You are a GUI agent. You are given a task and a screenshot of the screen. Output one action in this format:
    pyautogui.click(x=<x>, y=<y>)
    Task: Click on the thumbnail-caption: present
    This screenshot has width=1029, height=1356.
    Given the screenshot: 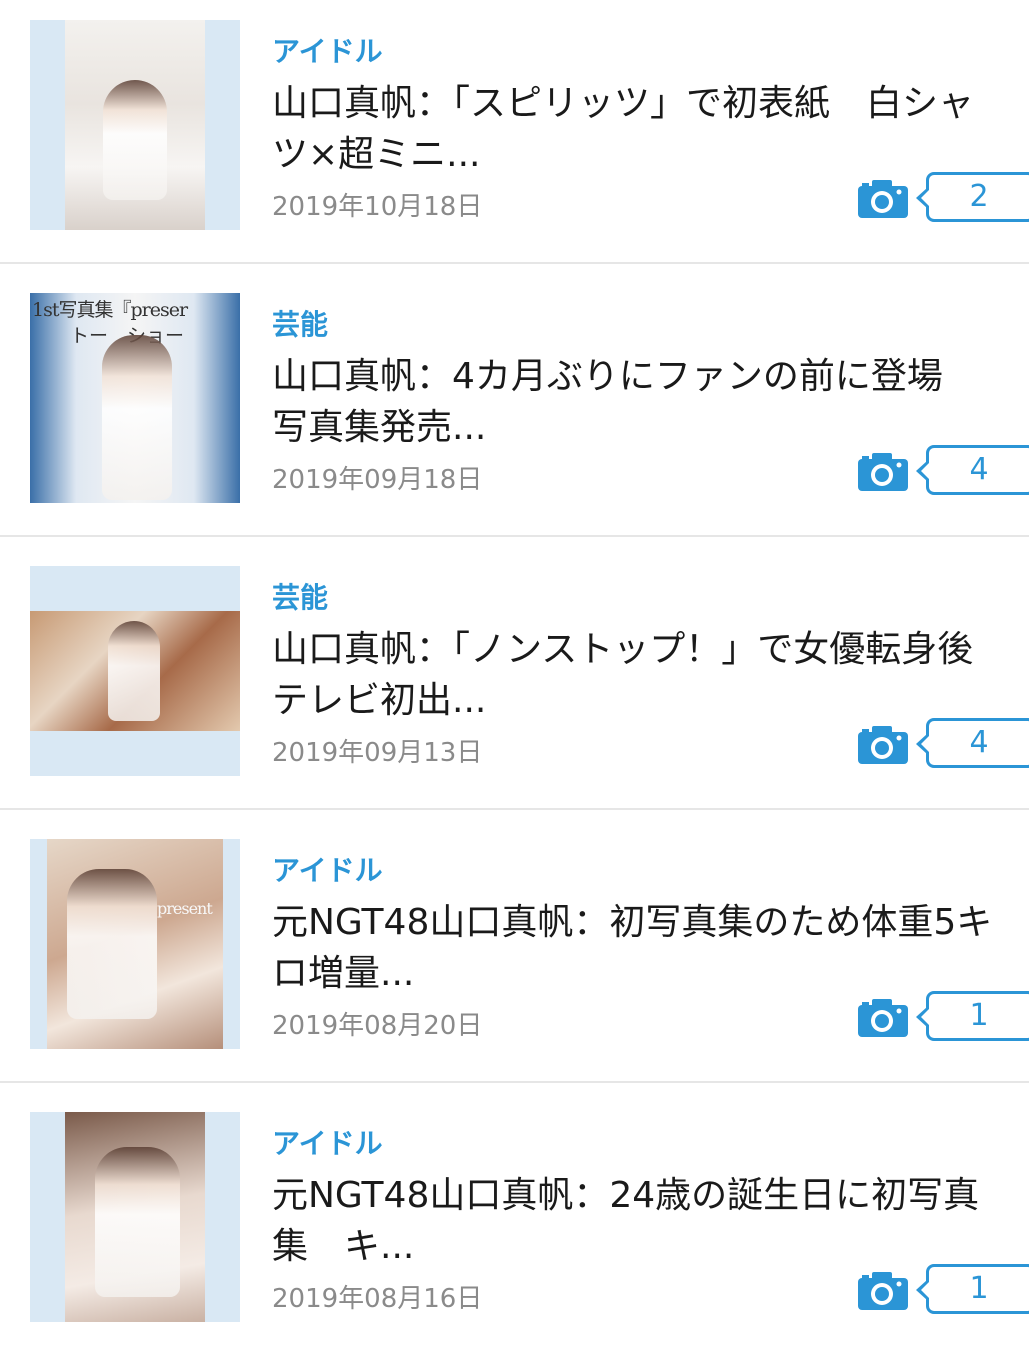 What is the action you would take?
    pyautogui.click(x=185, y=908)
    